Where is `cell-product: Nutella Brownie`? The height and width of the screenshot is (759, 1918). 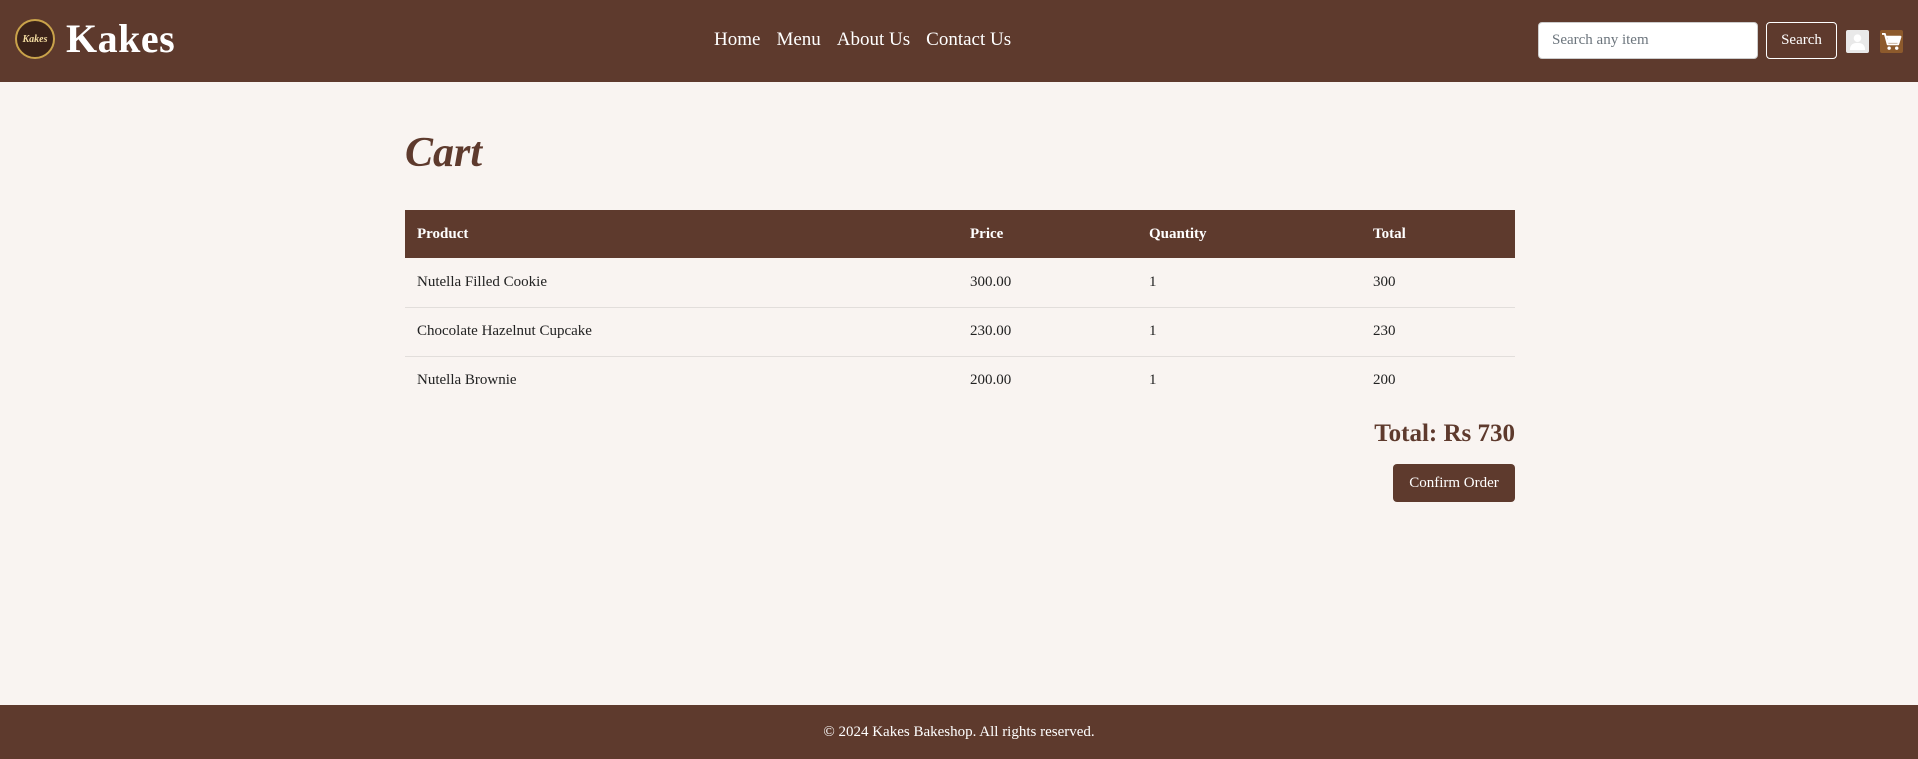
cell-product: Nutella Brownie is located at coordinates (467, 380).